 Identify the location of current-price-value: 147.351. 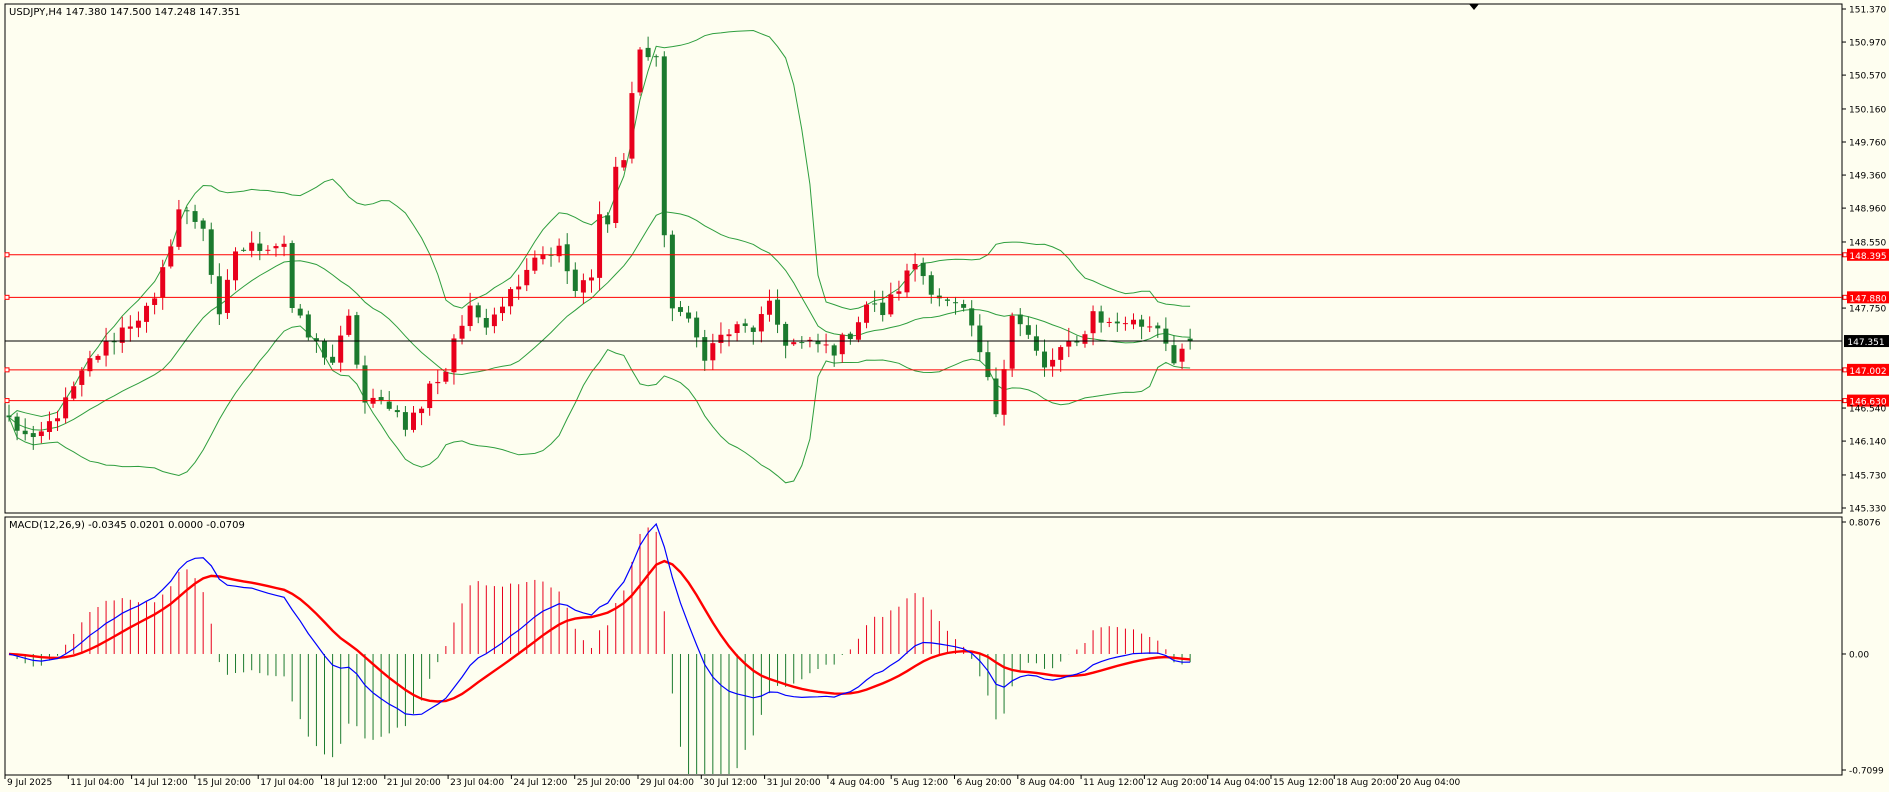
(1865, 343).